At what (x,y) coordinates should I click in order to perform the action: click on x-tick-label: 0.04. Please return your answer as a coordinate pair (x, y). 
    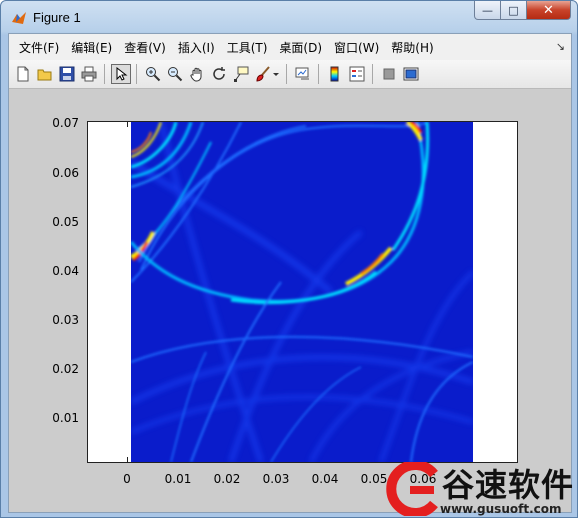
    Looking at the image, I should click on (325, 479).